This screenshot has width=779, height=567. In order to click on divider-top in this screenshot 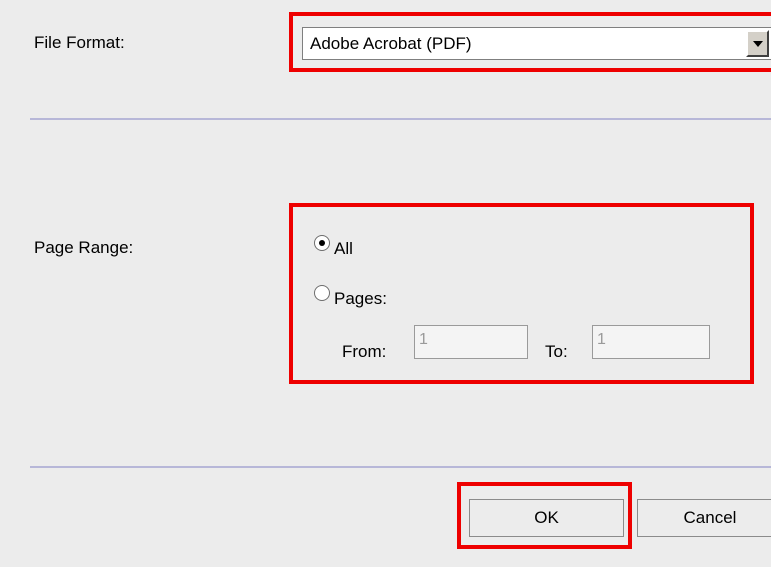, I will do `click(400, 119)`.